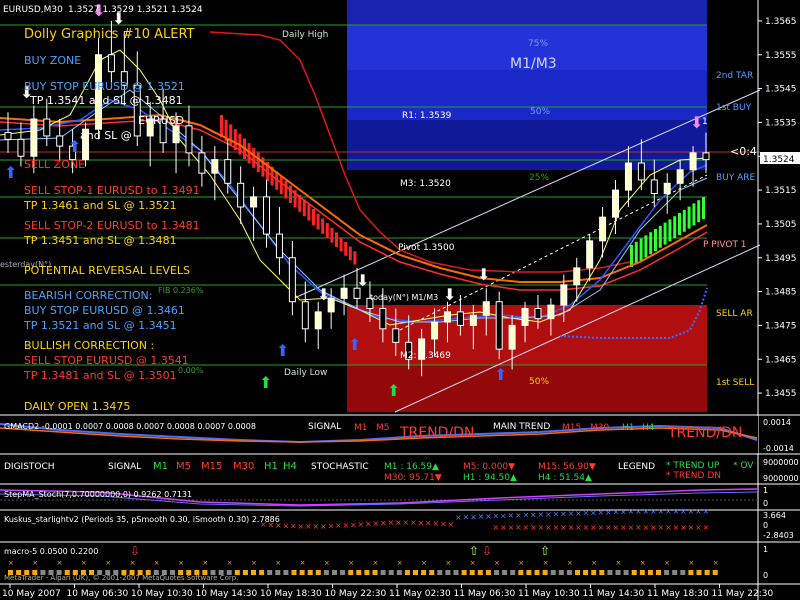  What do you see at coordinates (781, 56) in the screenshot?
I see `price-tick-label: 1.3555` at bounding box center [781, 56].